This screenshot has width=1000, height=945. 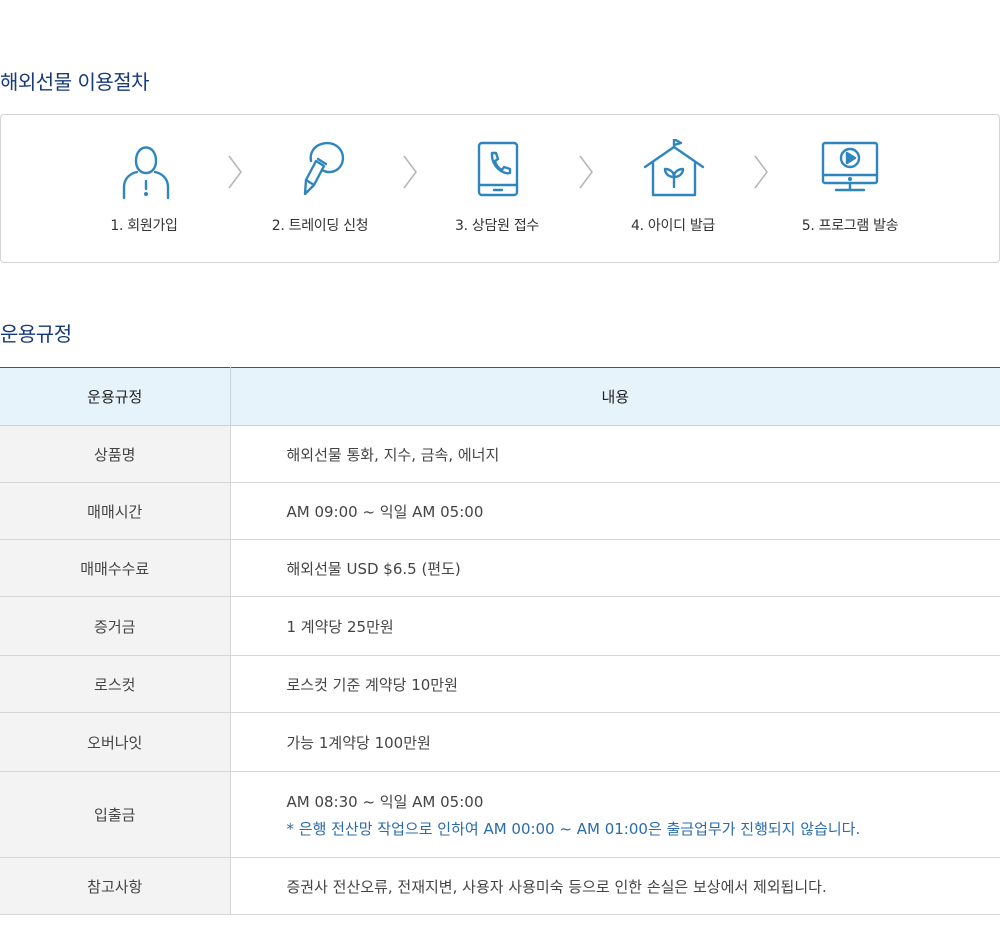 What do you see at coordinates (320, 226) in the screenshot?
I see `step-label: 2. 트레이딩 신청` at bounding box center [320, 226].